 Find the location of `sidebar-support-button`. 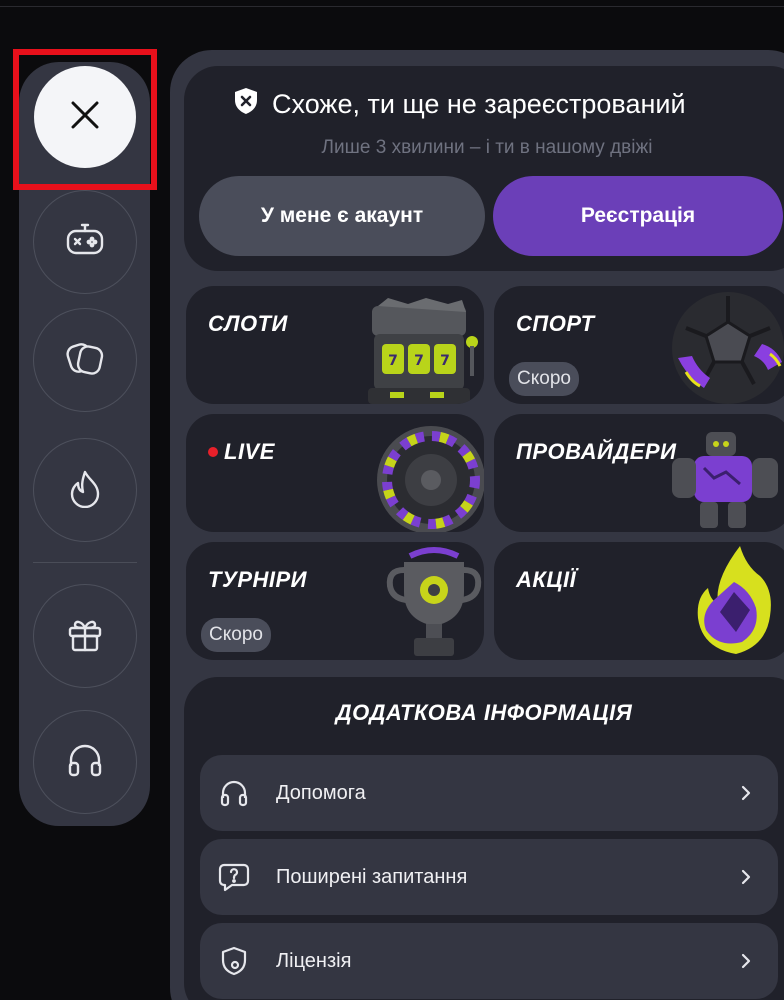

sidebar-support-button is located at coordinates (85, 762).